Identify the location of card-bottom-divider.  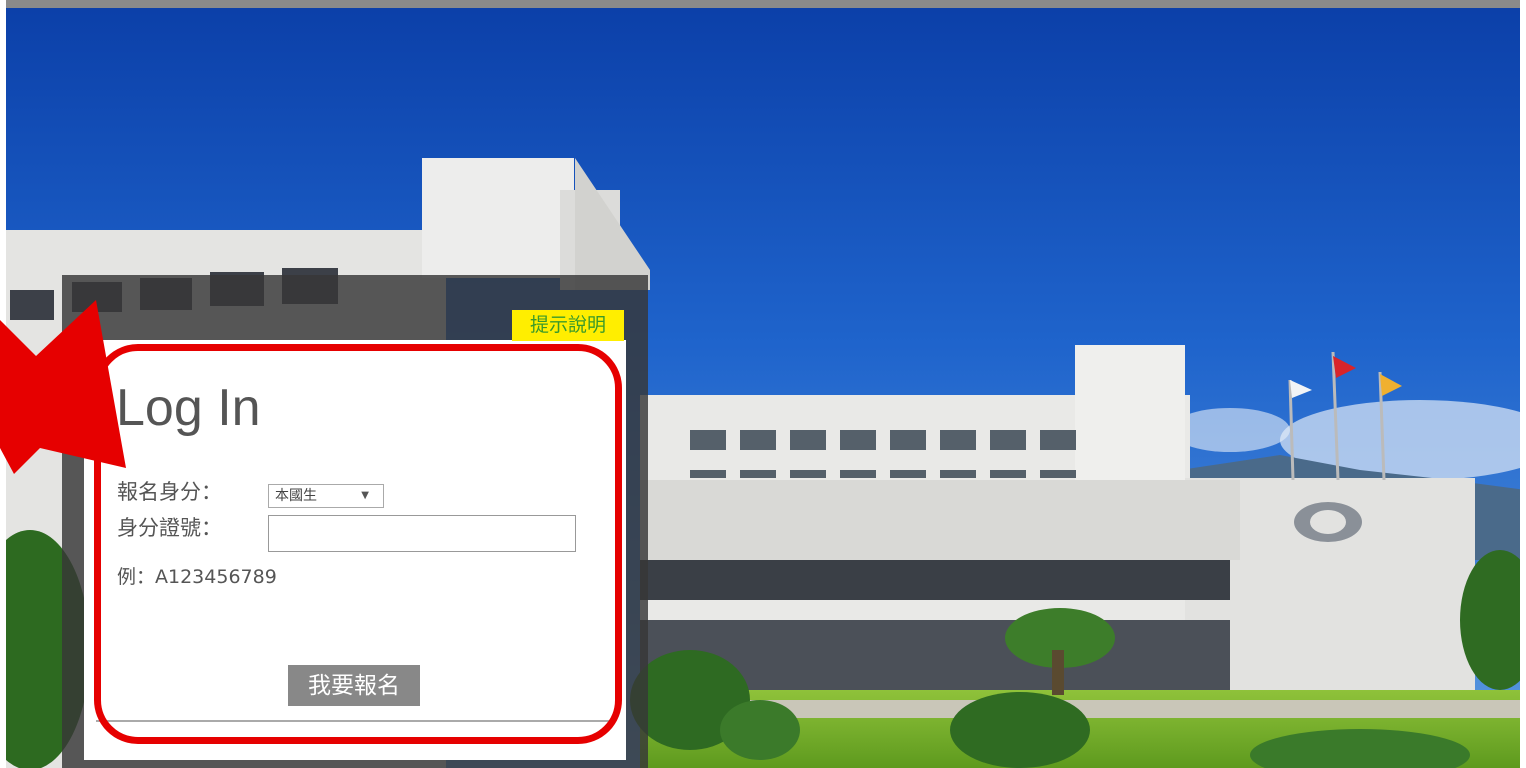
(355, 721).